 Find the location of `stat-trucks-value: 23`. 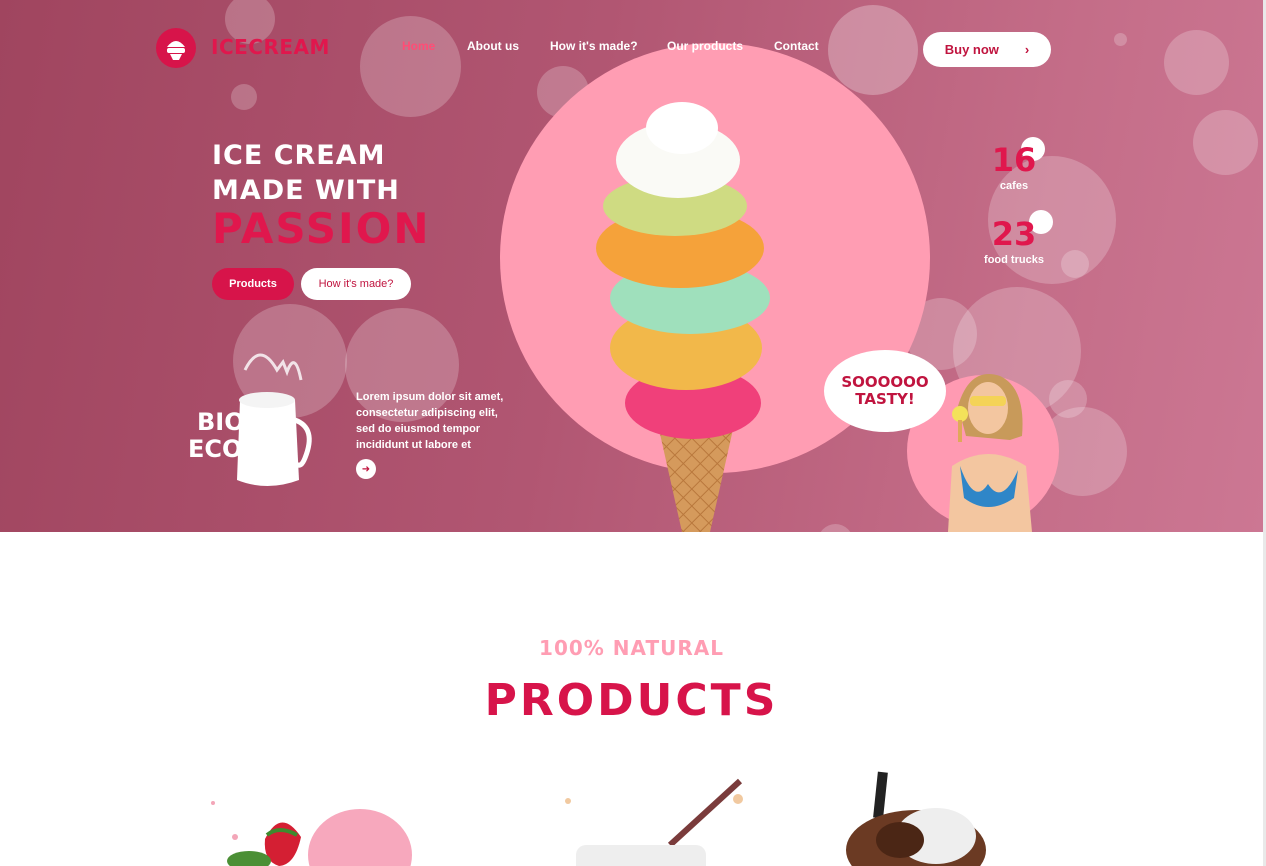

stat-trucks-value: 23 is located at coordinates (1014, 234).